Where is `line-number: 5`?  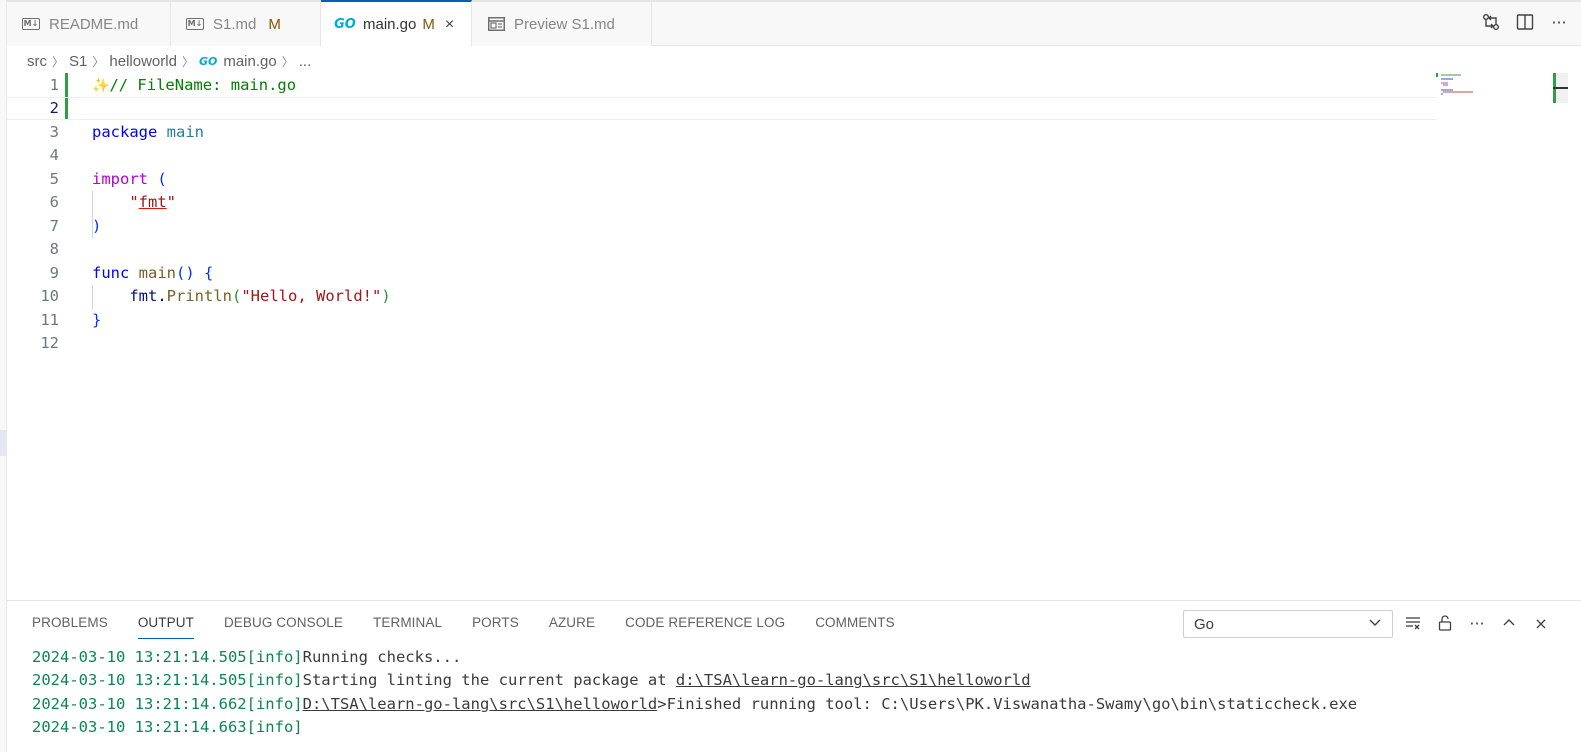 line-number: 5 is located at coordinates (54, 178).